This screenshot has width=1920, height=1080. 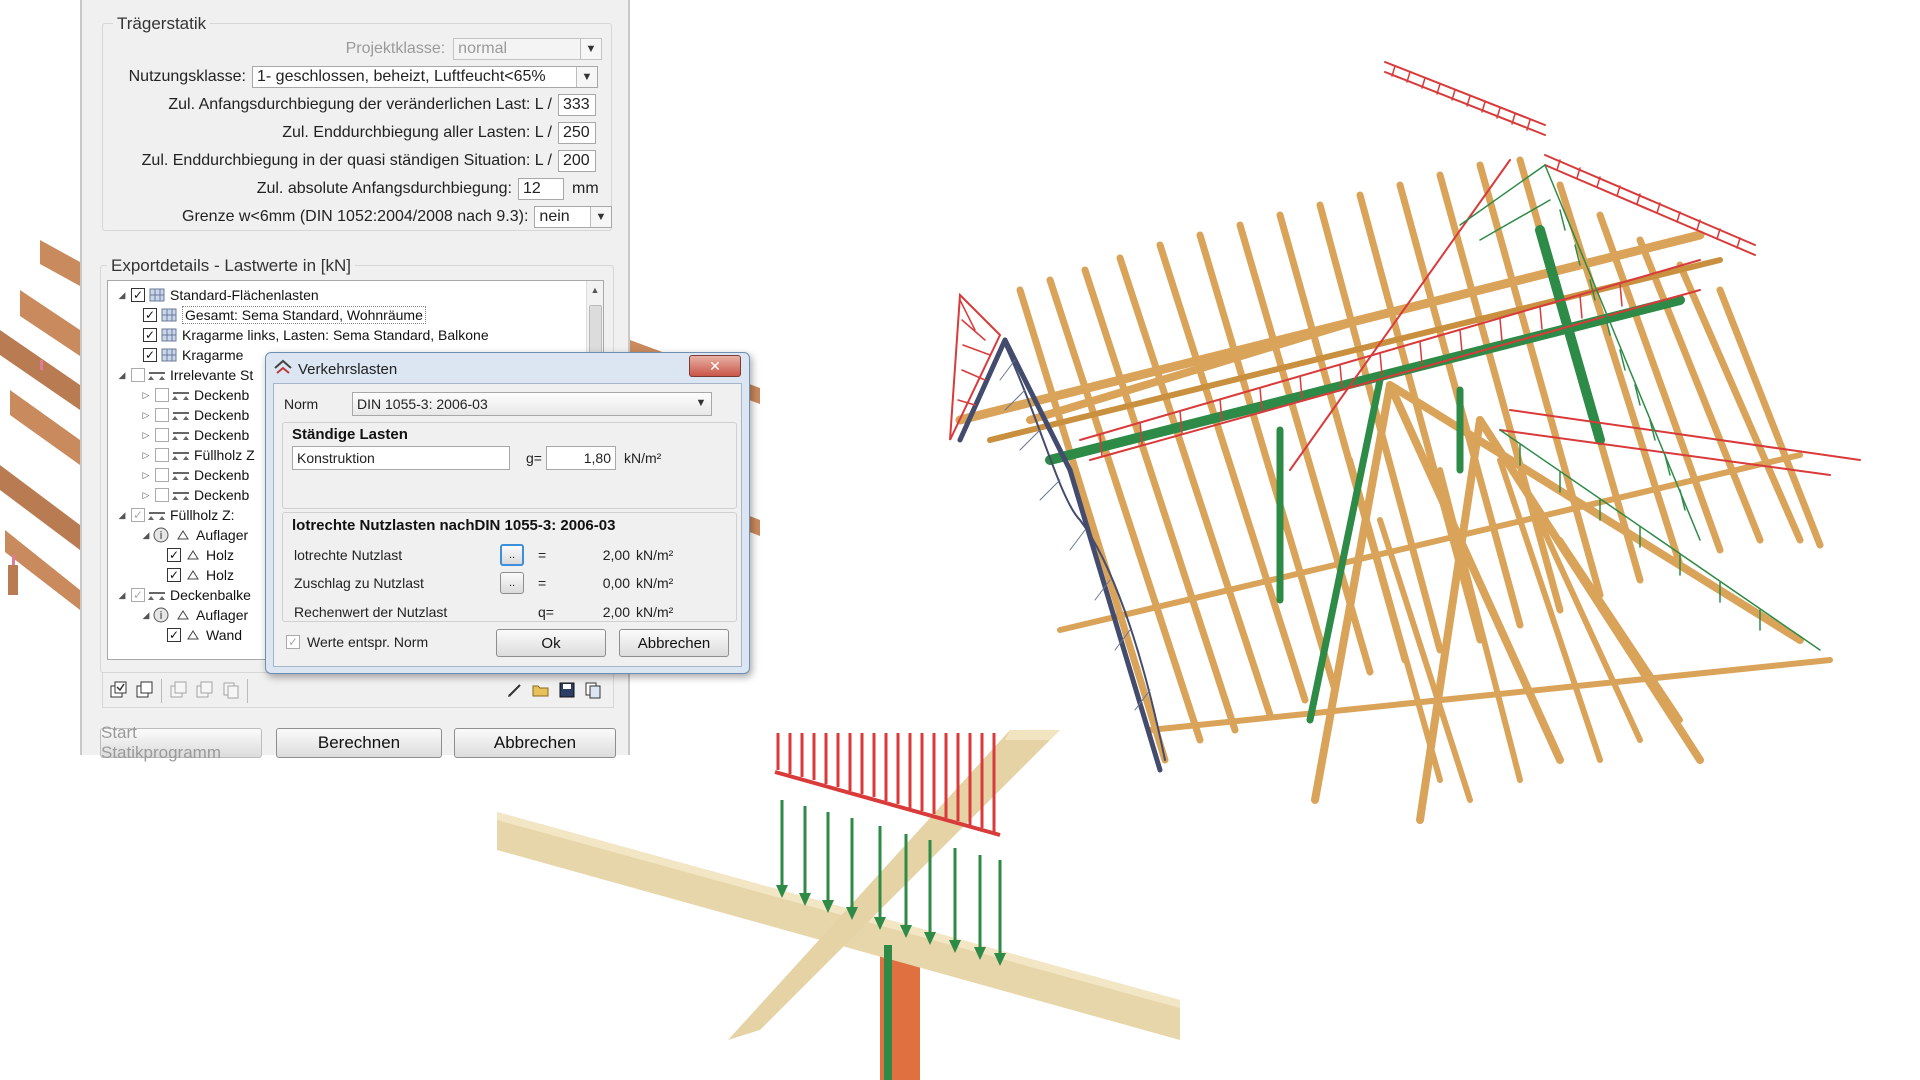 I want to click on nutzlast-row: lotrechte Nutzlast .. = 2,00 kN/m², so click(x=483, y=555).